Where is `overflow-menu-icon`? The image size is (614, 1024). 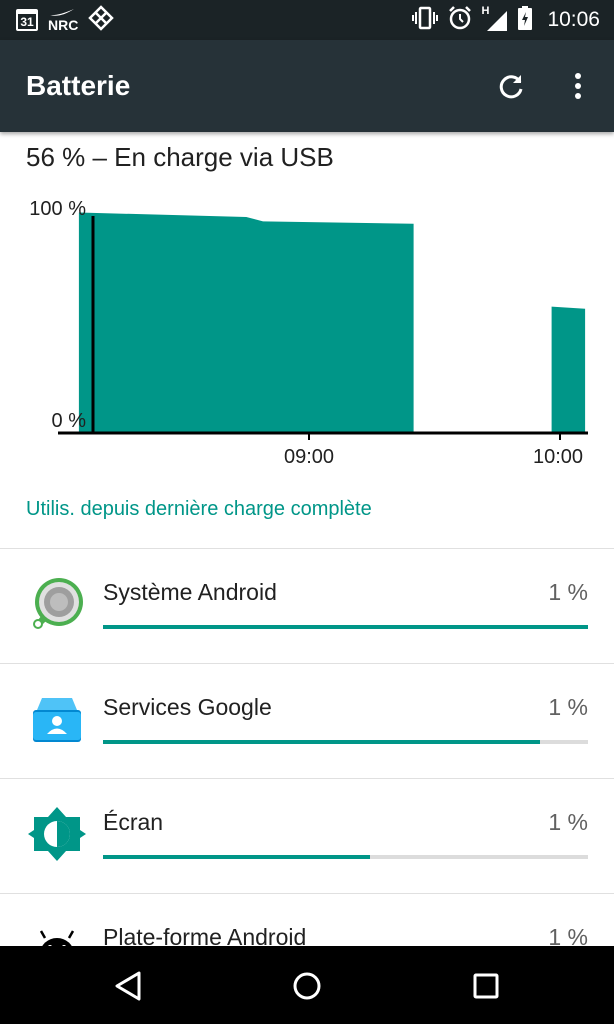
overflow-menu-icon is located at coordinates (578, 86).